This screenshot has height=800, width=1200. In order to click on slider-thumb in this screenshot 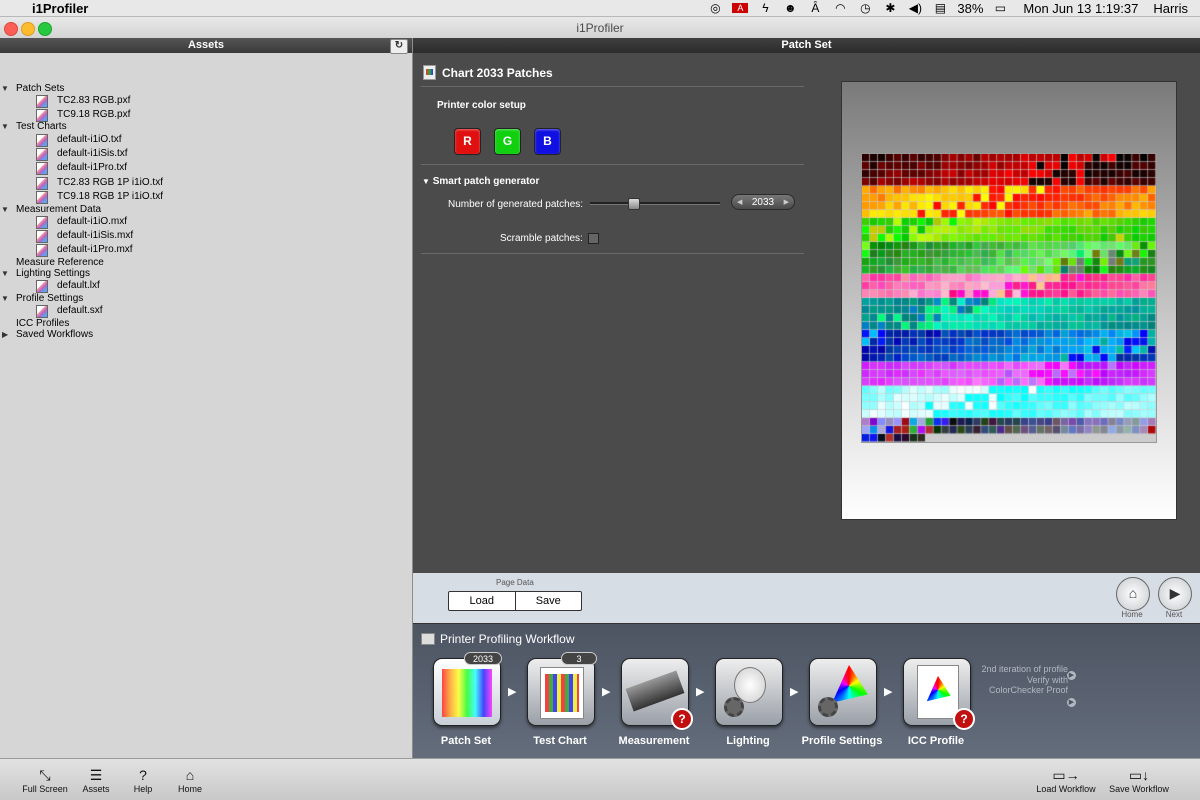, I will do `click(633, 204)`.